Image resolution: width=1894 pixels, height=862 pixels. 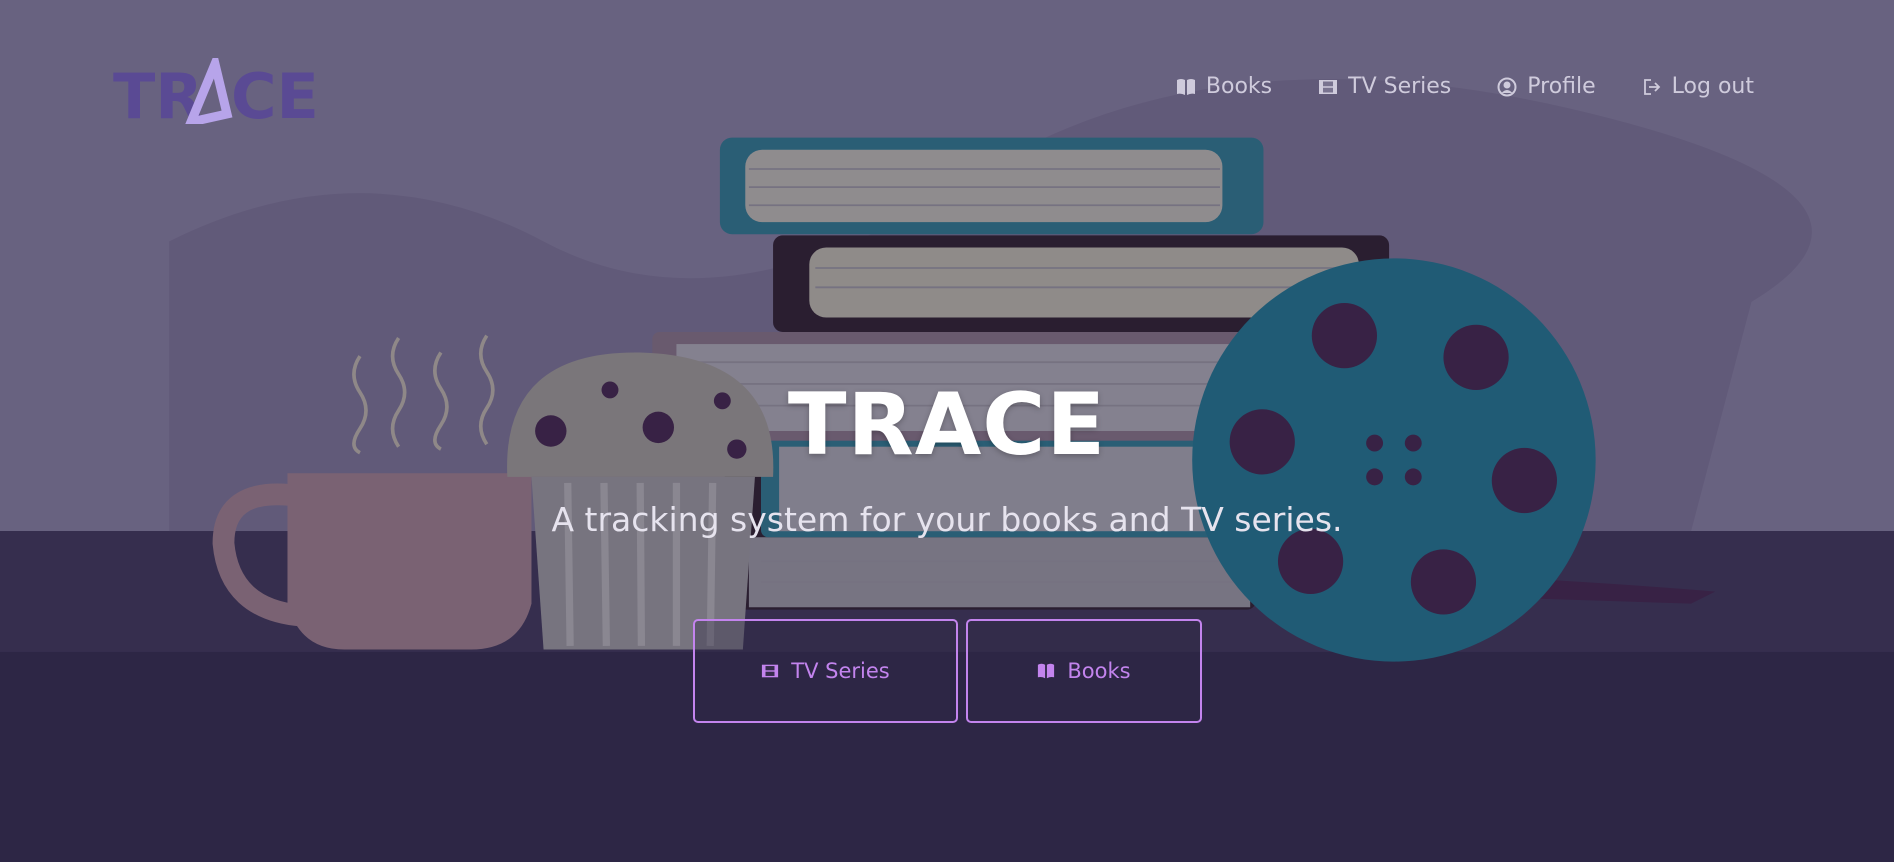 What do you see at coordinates (1465, 86) in the screenshot?
I see `top-nav: Books TV Series Profile Log out` at bounding box center [1465, 86].